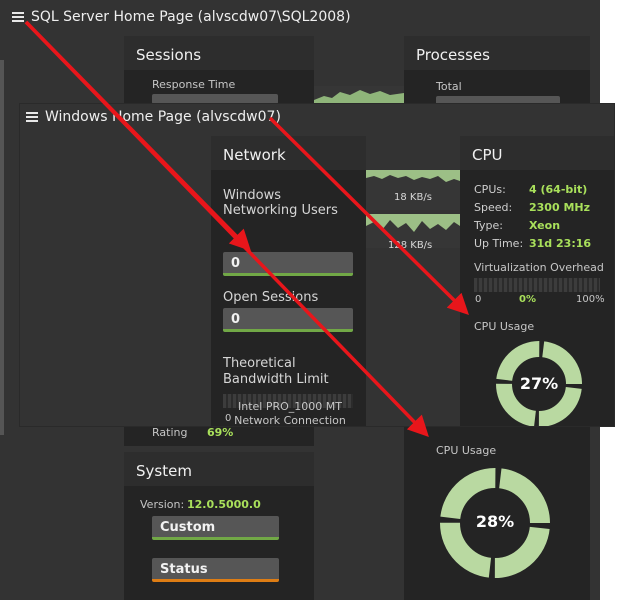 The image size is (622, 600). What do you see at coordinates (288, 153) in the screenshot?
I see `network-title: Network` at bounding box center [288, 153].